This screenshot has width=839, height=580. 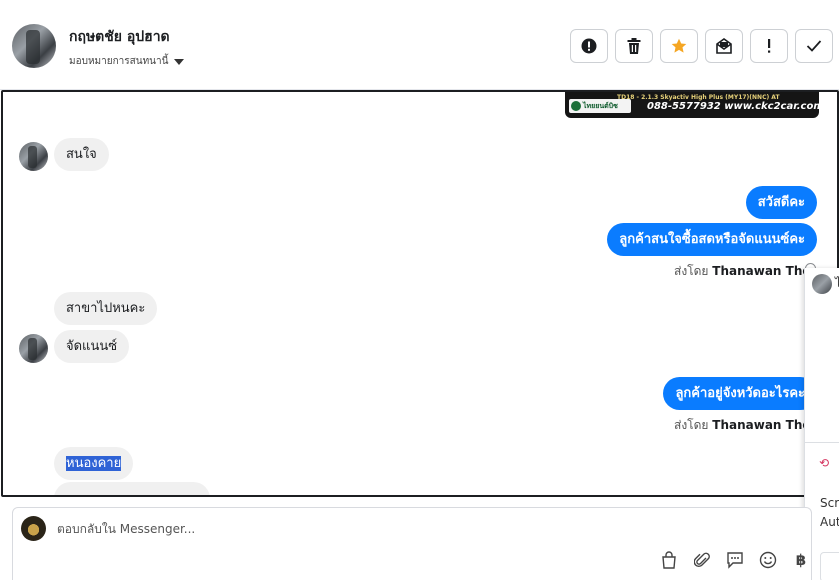 I want to click on mark-unread-icon, so click(x=724, y=46).